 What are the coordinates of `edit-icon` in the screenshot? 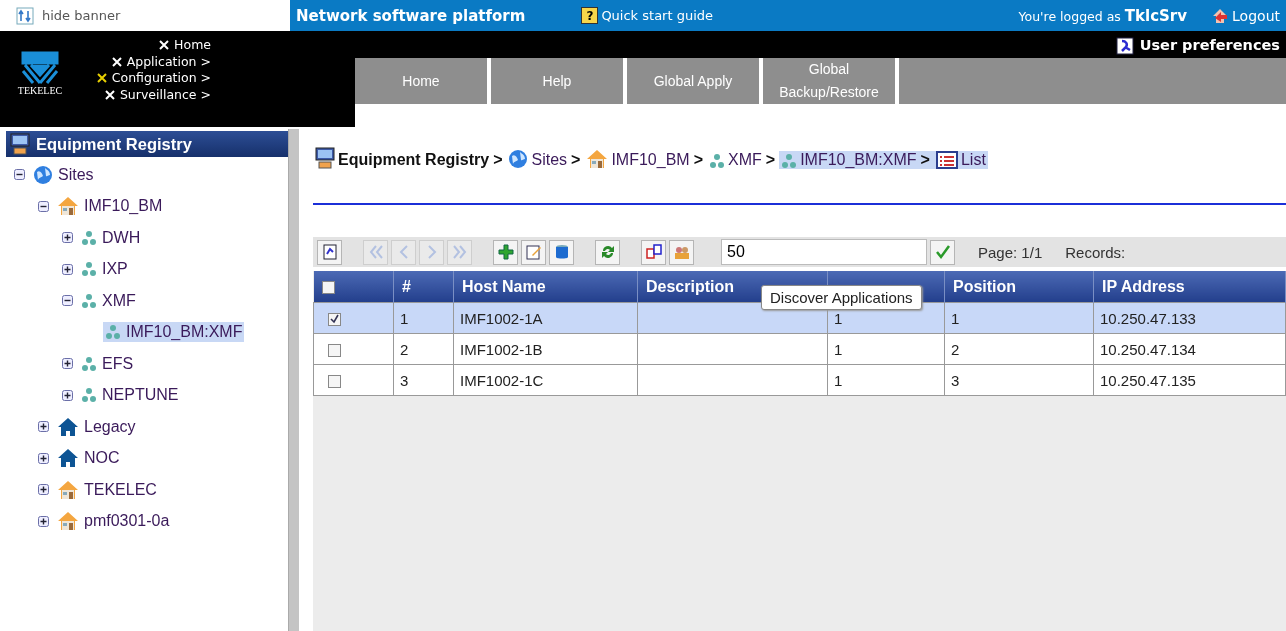 It's located at (533, 252).